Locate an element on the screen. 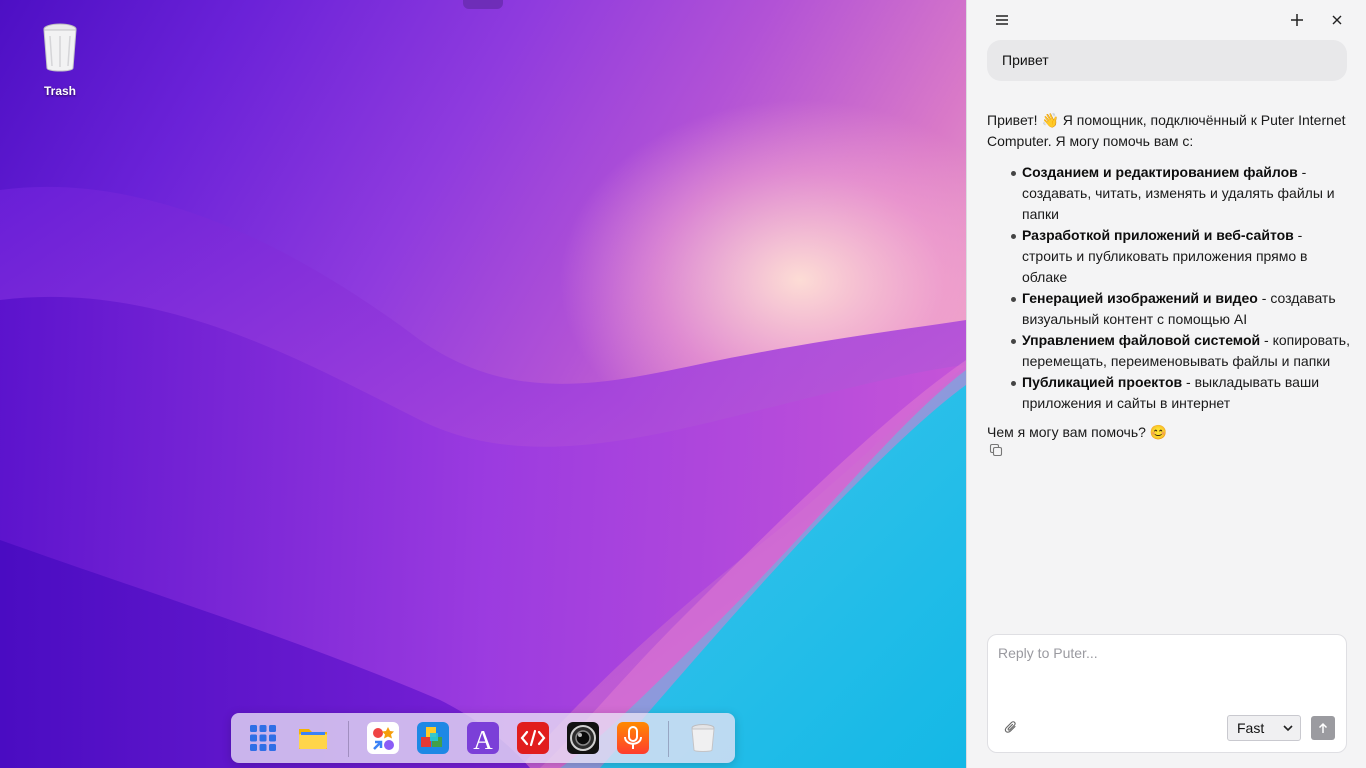  send-button is located at coordinates (1323, 728).